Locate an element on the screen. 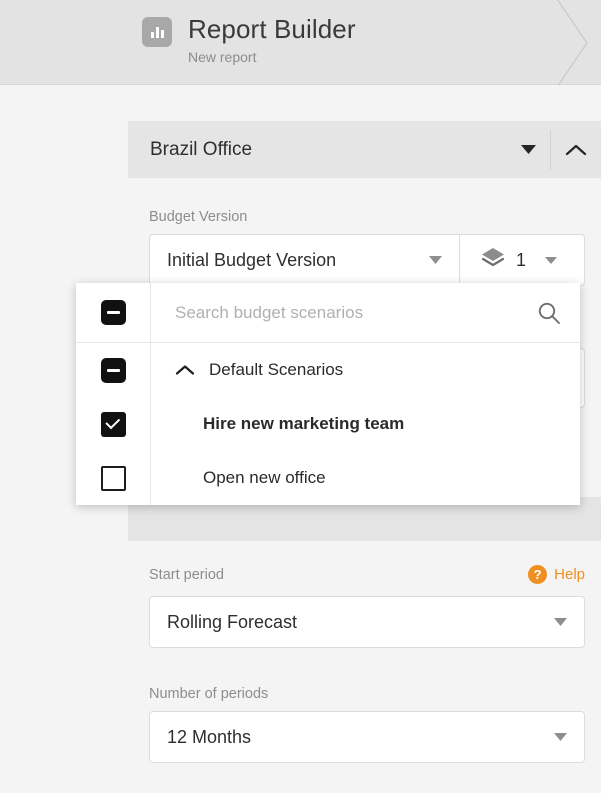  breadcrumb-chevron-divider is located at coordinates (570, 42).